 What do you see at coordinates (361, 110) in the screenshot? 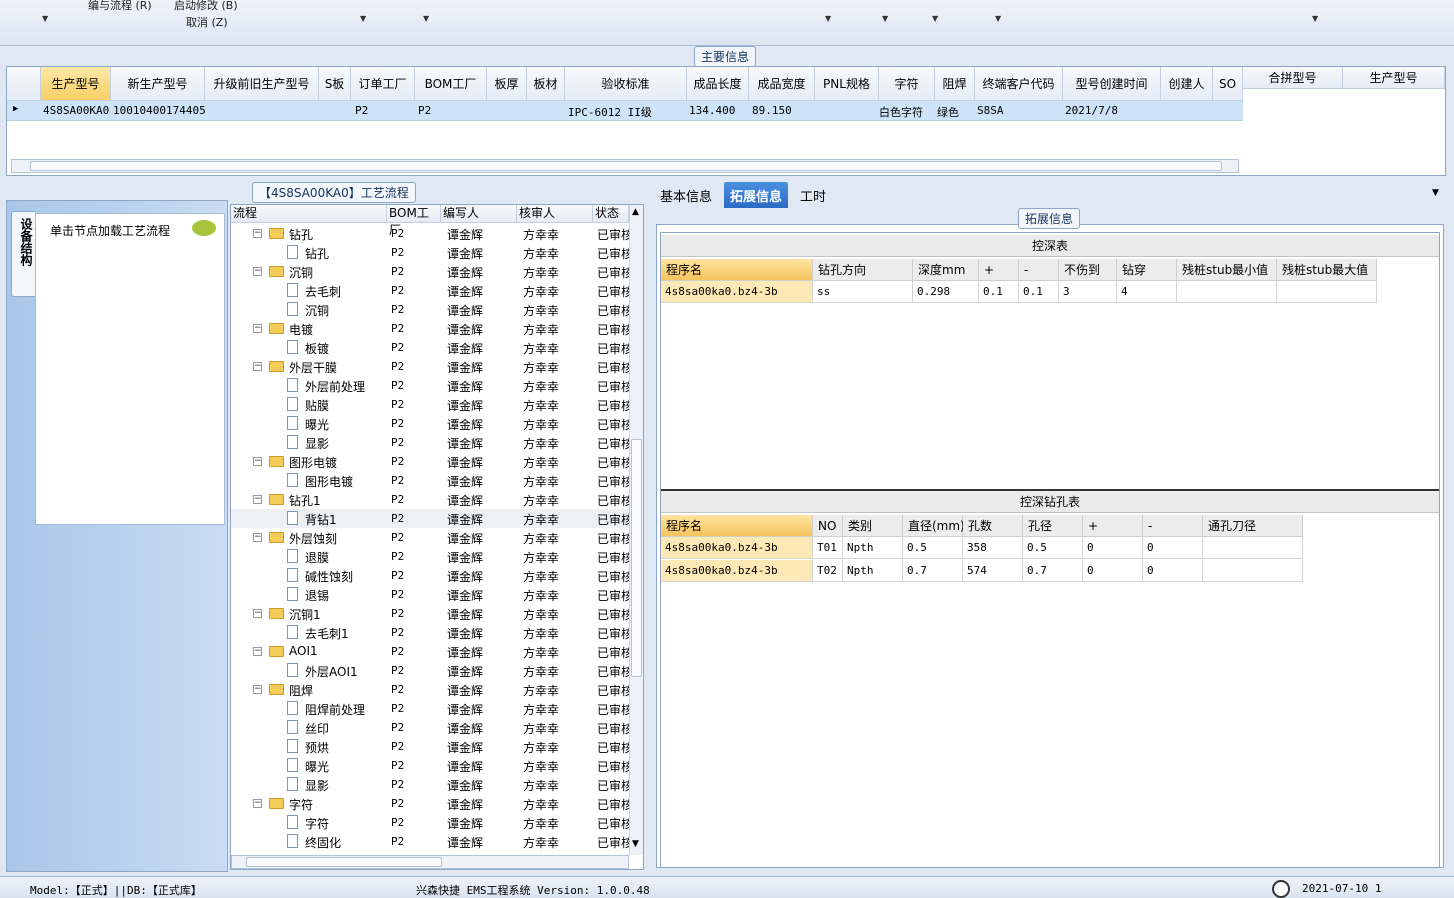
I see `cell-order-factory: P2` at bounding box center [361, 110].